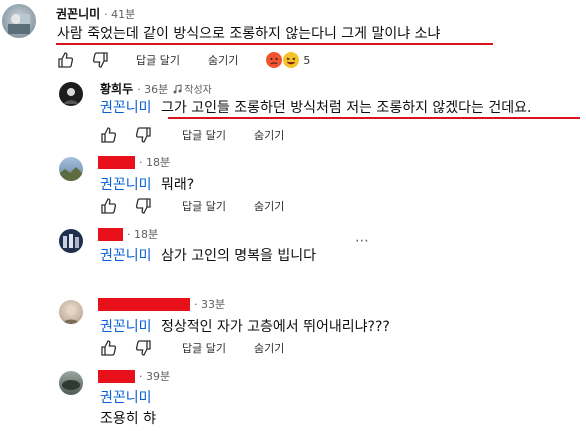  What do you see at coordinates (128, 419) in the screenshot?
I see `comment-text: 조용히 햐` at bounding box center [128, 419].